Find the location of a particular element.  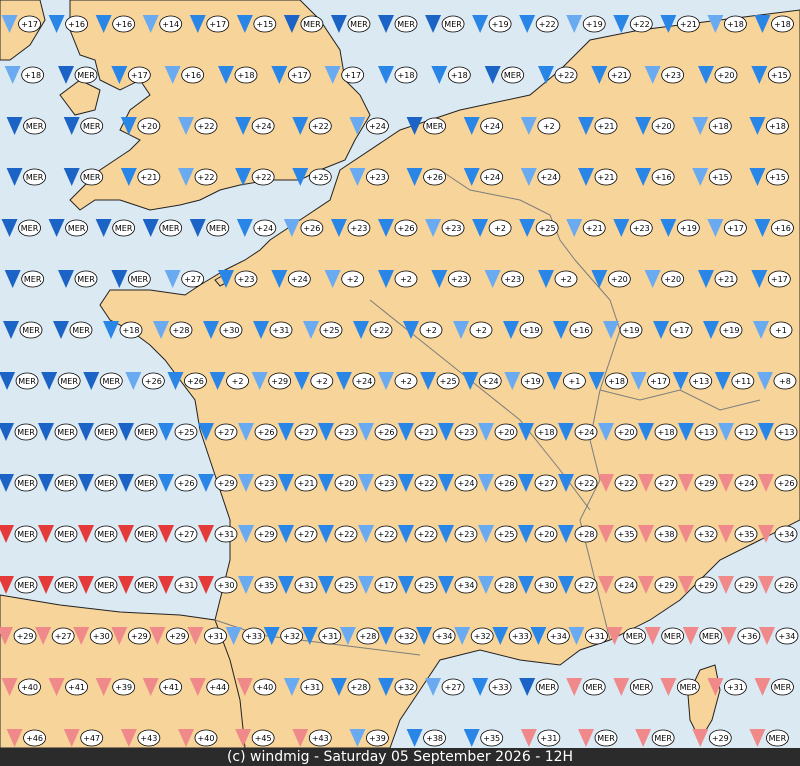

corsica-island is located at coordinates (704, 703).